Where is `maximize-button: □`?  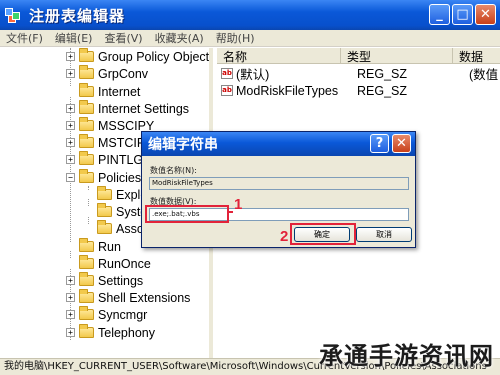
maximize-button: □ is located at coordinates (462, 14).